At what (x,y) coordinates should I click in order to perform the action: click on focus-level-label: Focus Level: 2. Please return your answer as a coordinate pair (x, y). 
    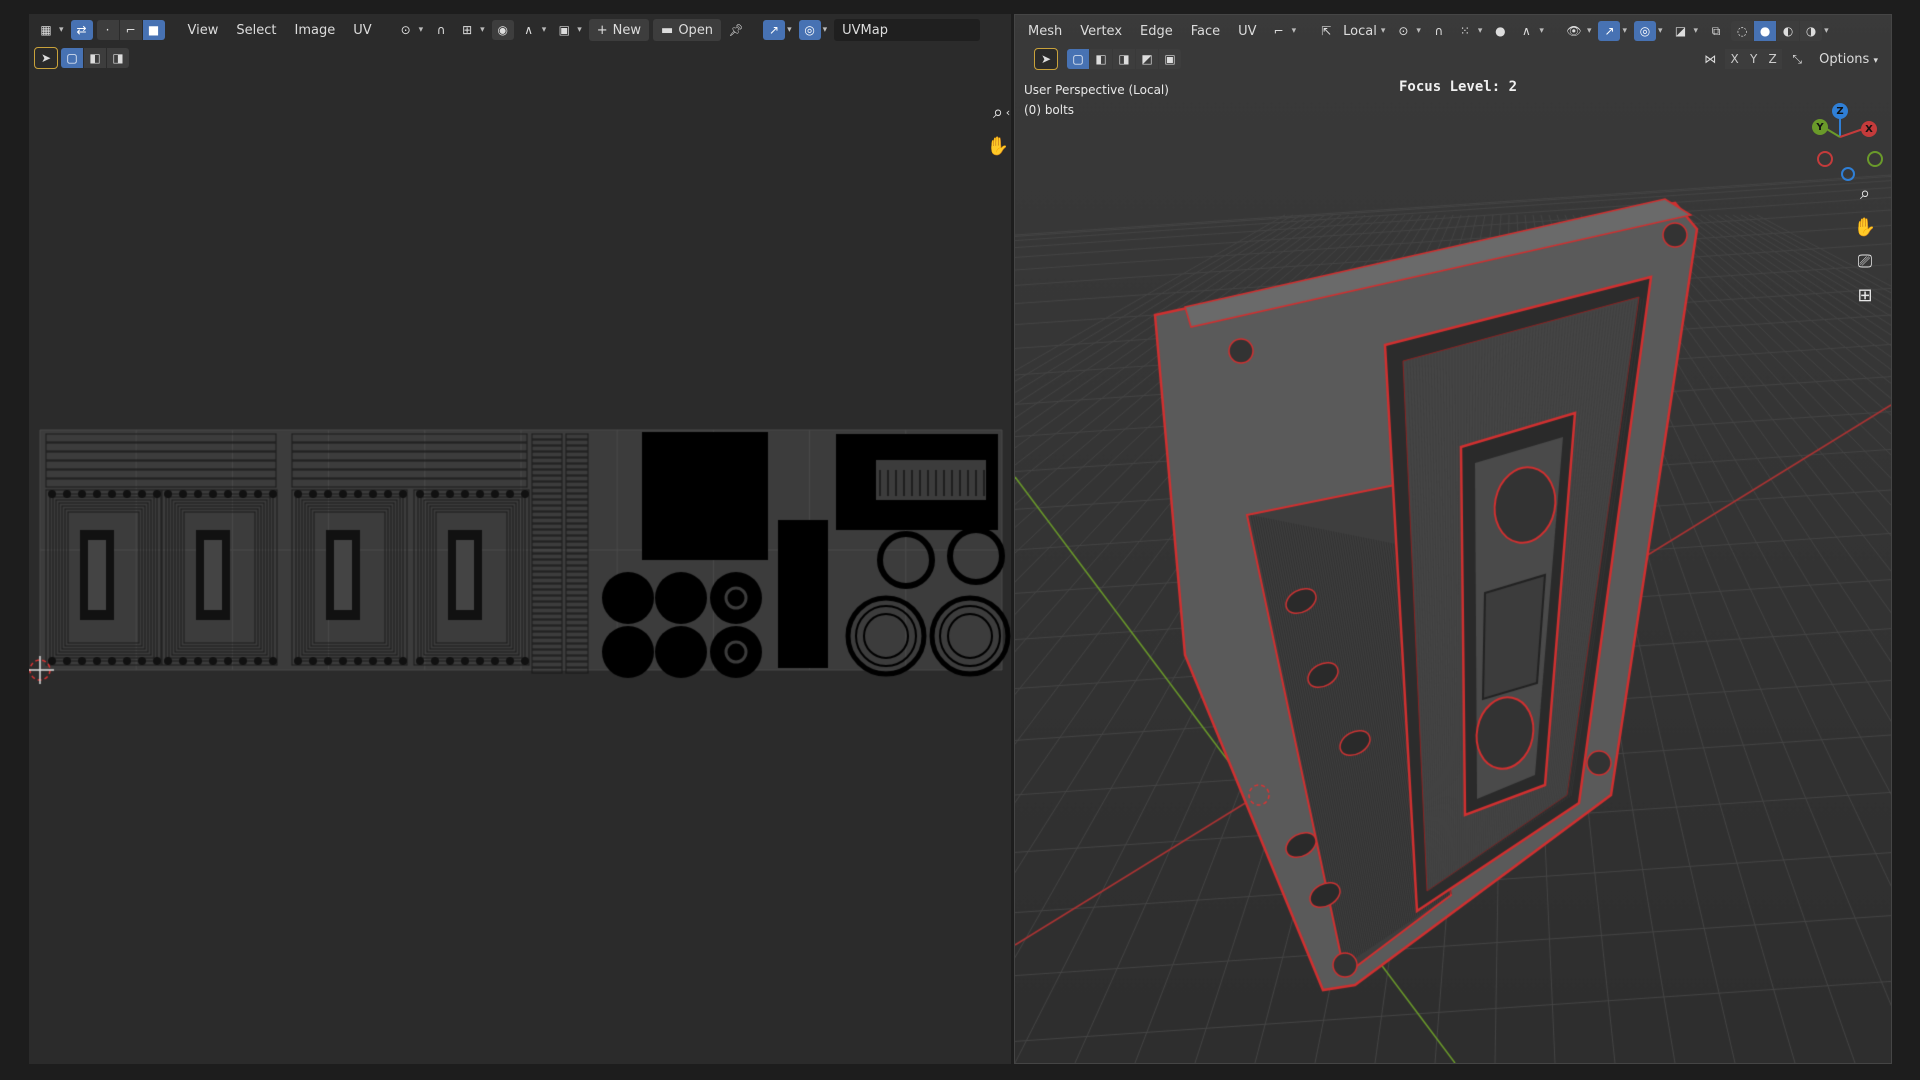
    Looking at the image, I should click on (1458, 87).